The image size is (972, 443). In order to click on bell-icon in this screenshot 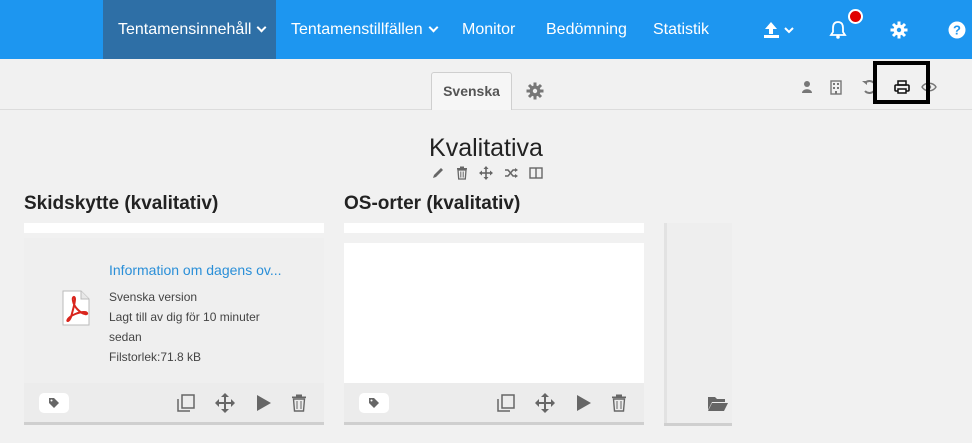, I will do `click(838, 29)`.